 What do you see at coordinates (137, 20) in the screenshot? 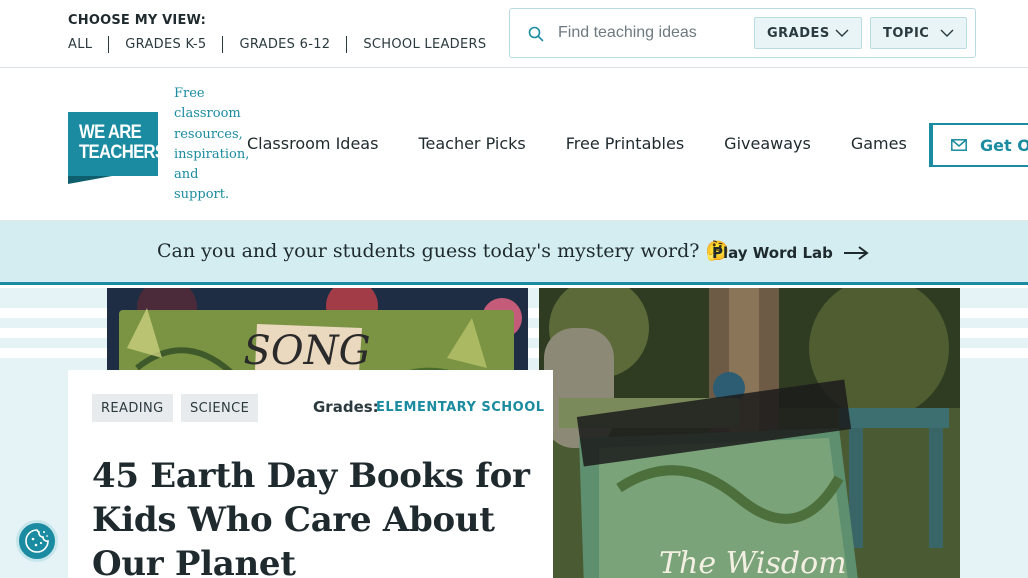
I see `choose-view-label: CHOOSE MY VIEW:` at bounding box center [137, 20].